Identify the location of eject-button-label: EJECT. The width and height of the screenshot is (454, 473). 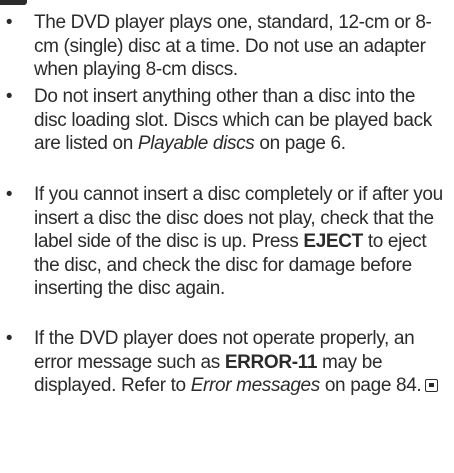
(333, 241).